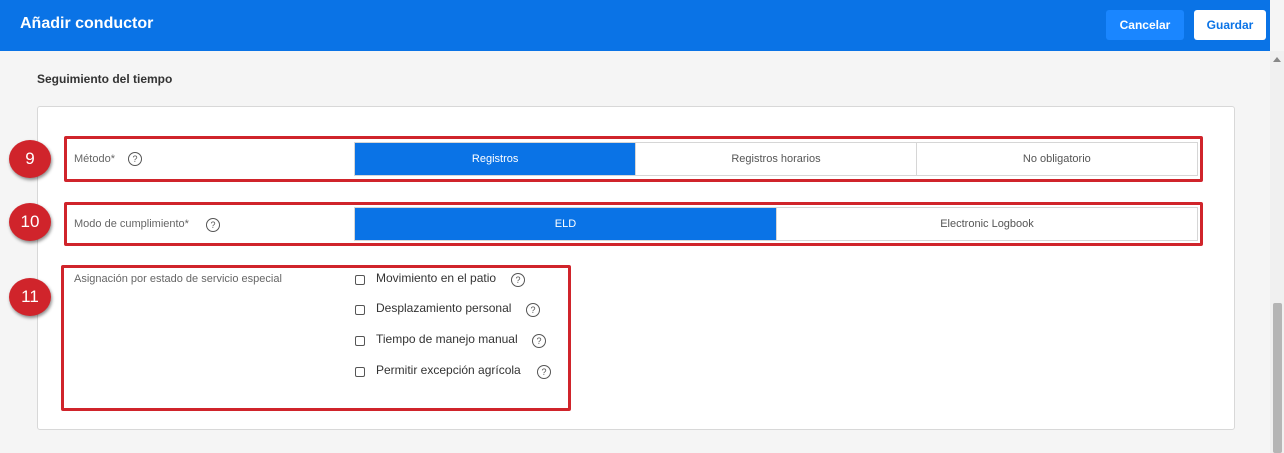 The height and width of the screenshot is (453, 1284). What do you see at coordinates (518, 280) in the screenshot?
I see `movimiento-patio-help-icon: ?` at bounding box center [518, 280].